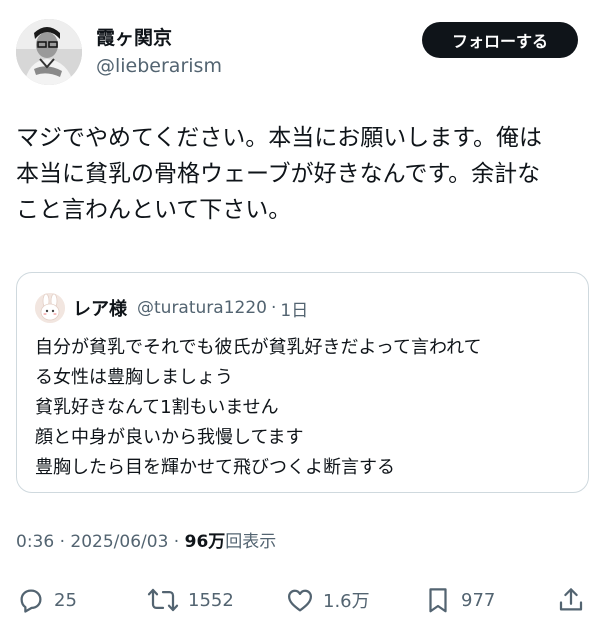 The width and height of the screenshot is (600, 639). I want to click on bookmark-button: 977, so click(459, 600).